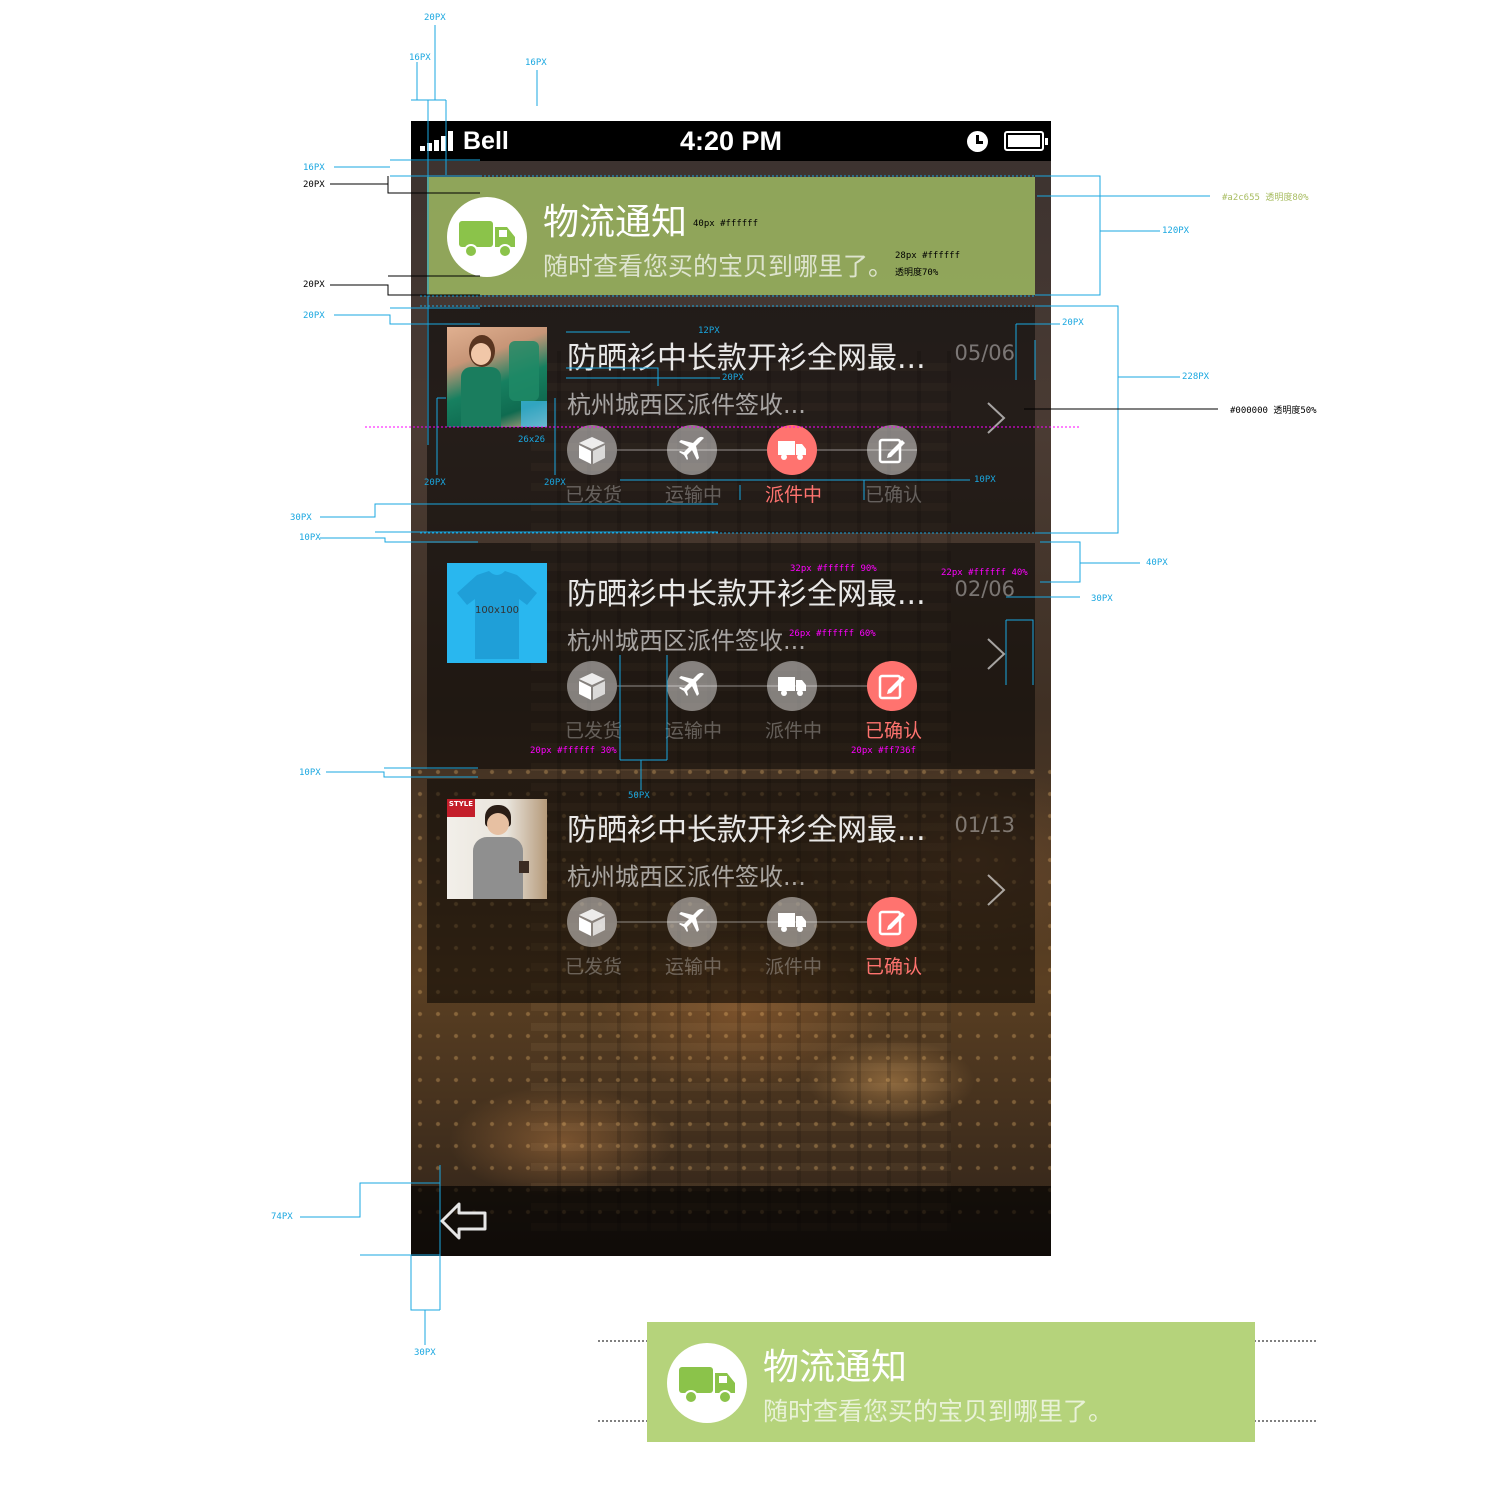 The width and height of the screenshot is (1500, 1500). What do you see at coordinates (833, 569) in the screenshot?
I see `text-spec-annotation: 32px #ffffff 90%` at bounding box center [833, 569].